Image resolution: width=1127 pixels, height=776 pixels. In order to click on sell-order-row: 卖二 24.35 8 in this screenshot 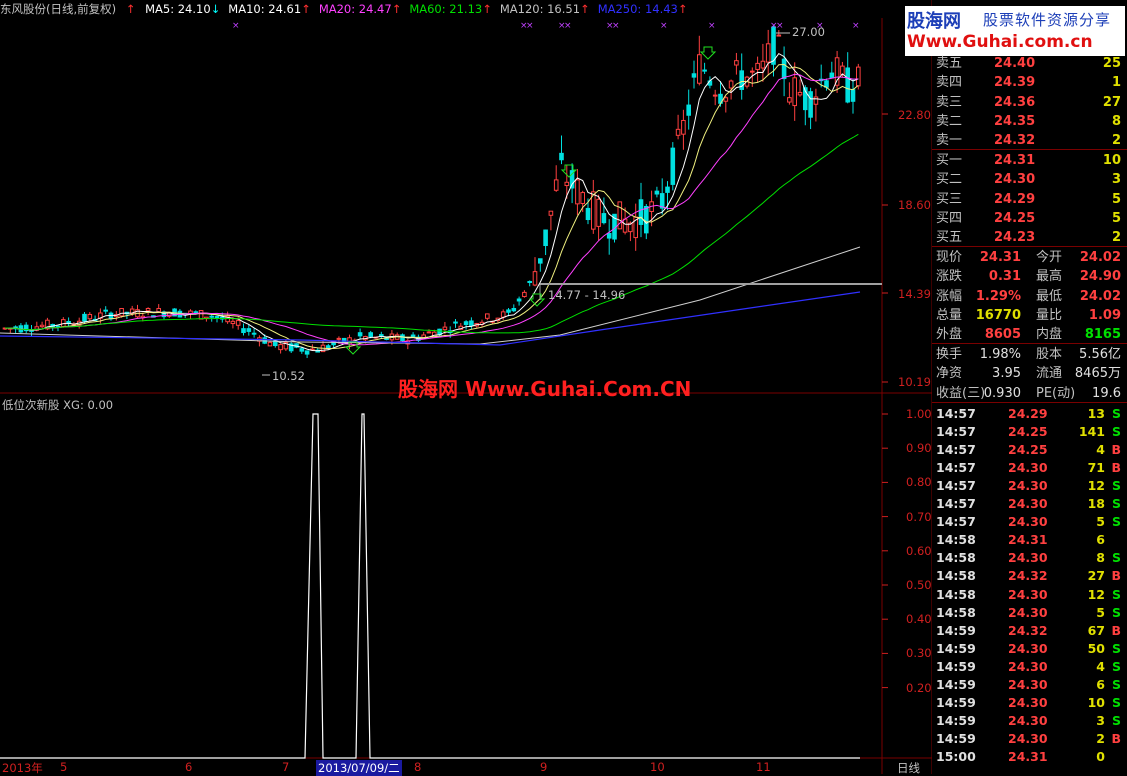, I will do `click(1030, 121)`.